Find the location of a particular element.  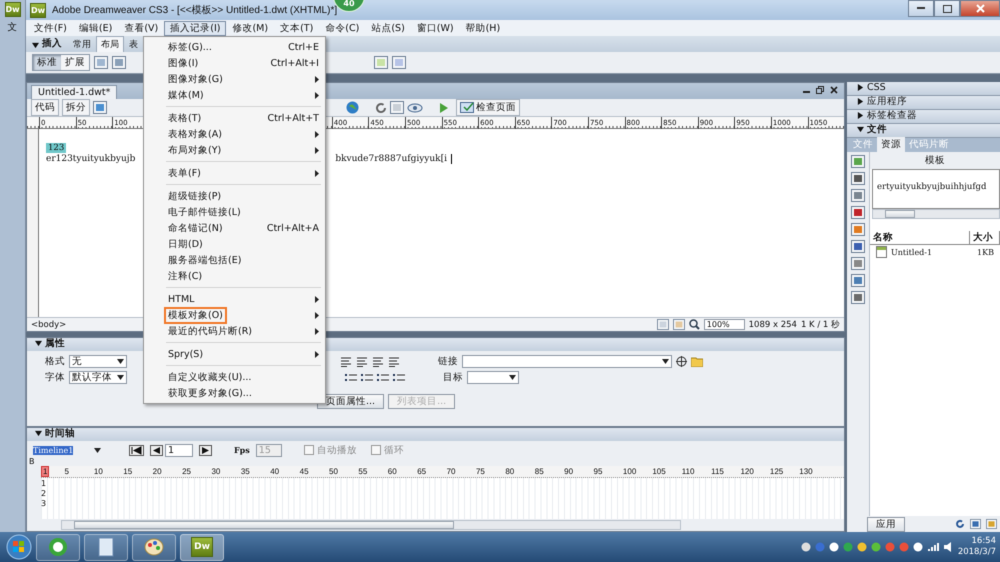

playhead: 1 is located at coordinates (45, 471).